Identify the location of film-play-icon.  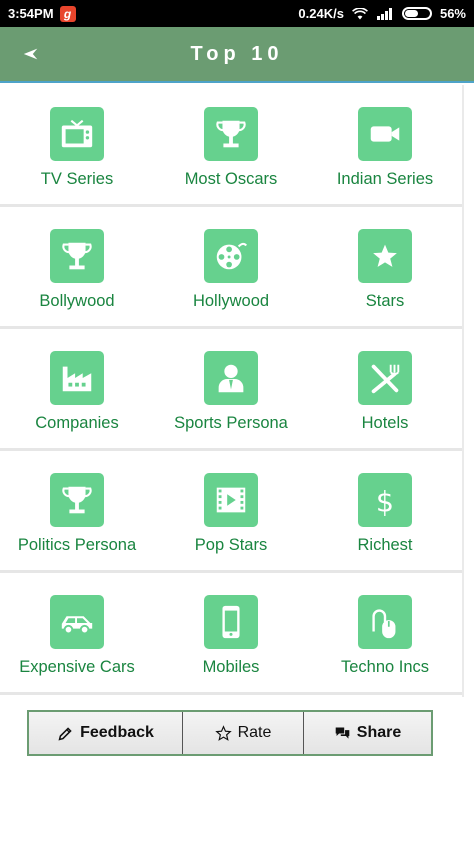
(231, 500).